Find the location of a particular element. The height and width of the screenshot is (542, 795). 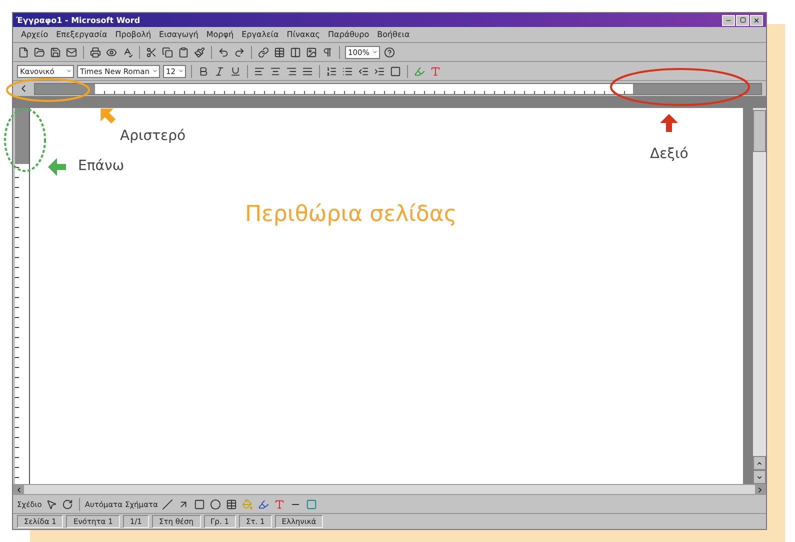

maximize-button is located at coordinates (742, 20).